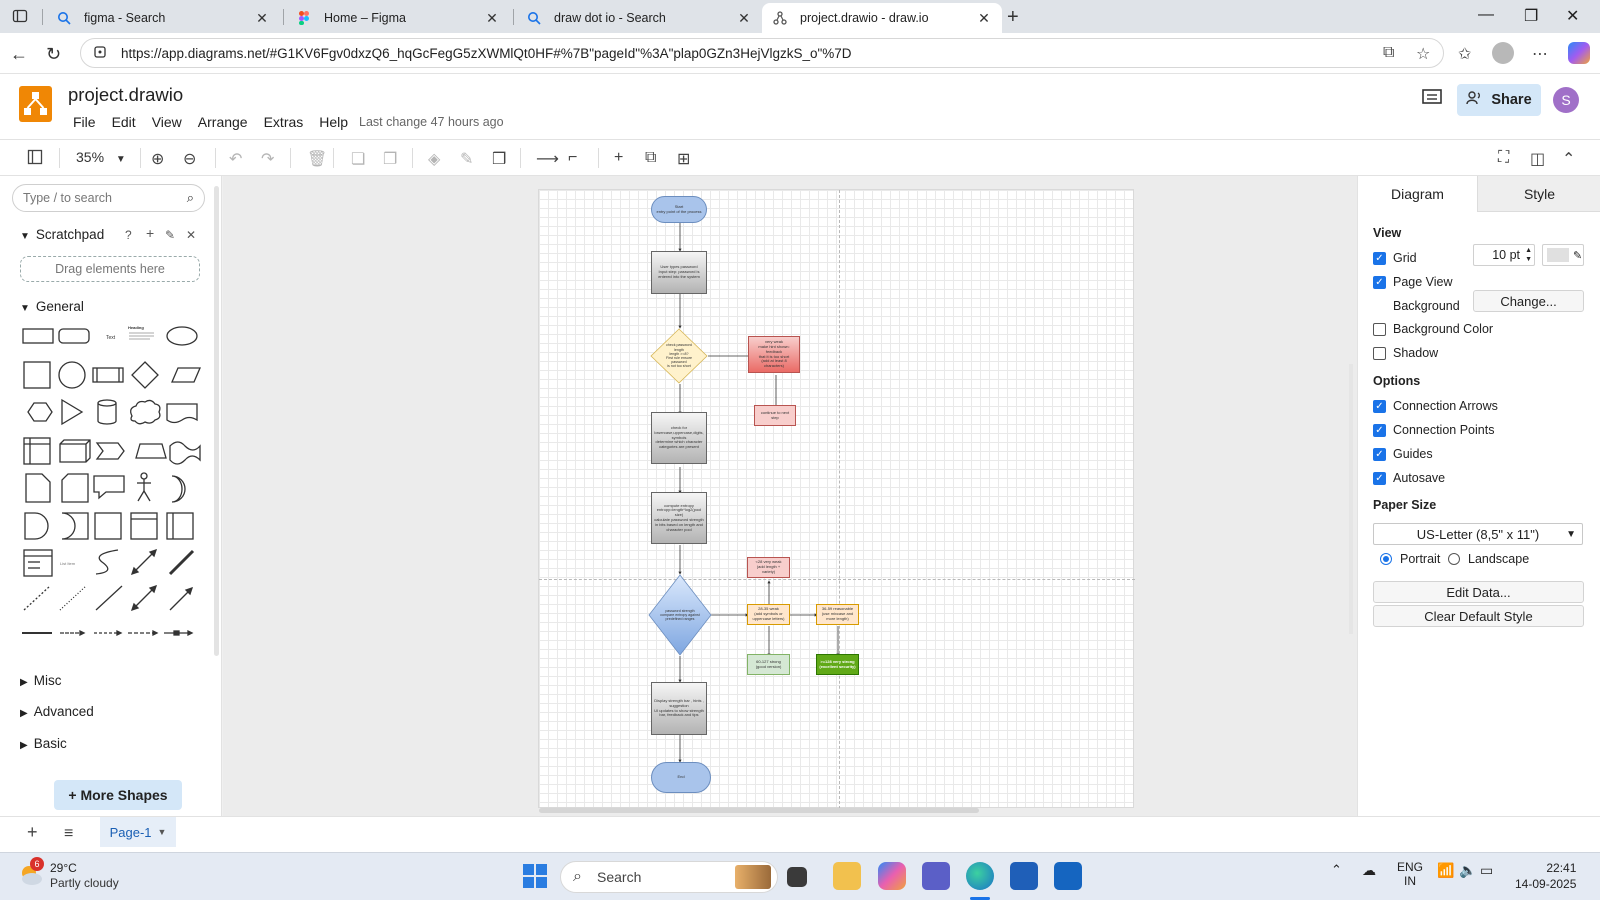  What do you see at coordinates (125, 95) in the screenshot?
I see `file-name: project.drawio` at bounding box center [125, 95].